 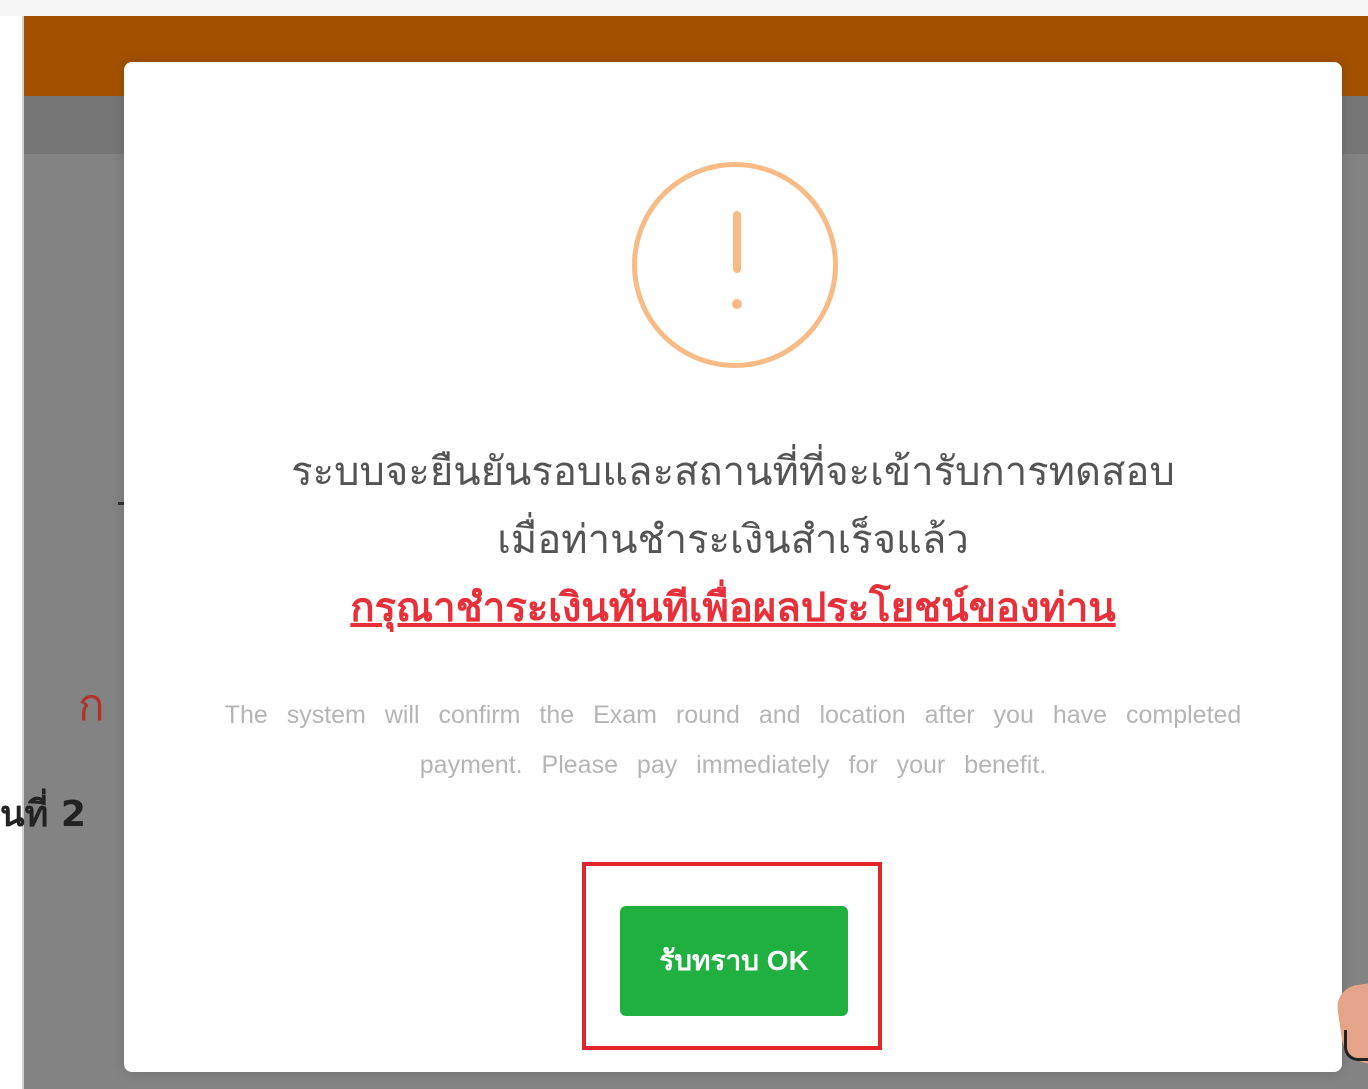 I want to click on dialog-message-thai-line-2: เมื่อท่านชำระเงินสำเร็จแล้ว, so click(x=733, y=540).